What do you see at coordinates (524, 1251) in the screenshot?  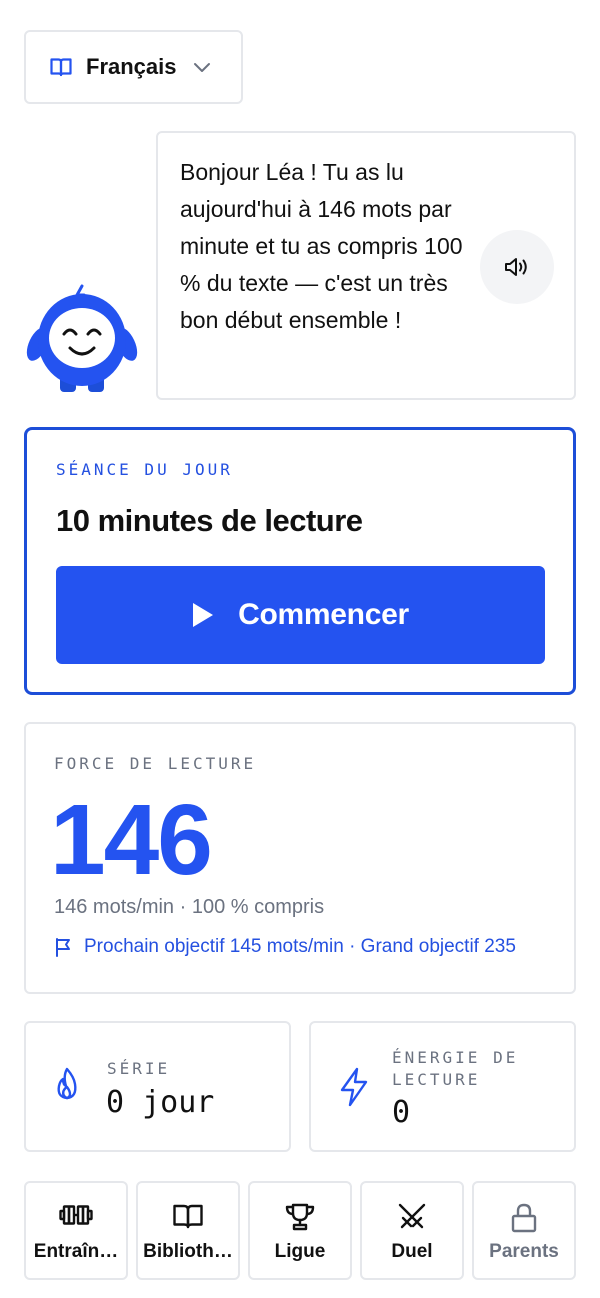 I see `nav-label-parents: Parents` at bounding box center [524, 1251].